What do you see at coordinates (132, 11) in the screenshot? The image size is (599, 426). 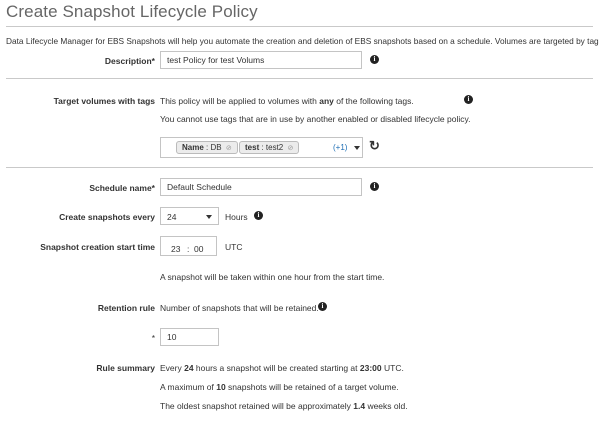 I see `page-title: Create Snapshot Lifecycle Policy` at bounding box center [132, 11].